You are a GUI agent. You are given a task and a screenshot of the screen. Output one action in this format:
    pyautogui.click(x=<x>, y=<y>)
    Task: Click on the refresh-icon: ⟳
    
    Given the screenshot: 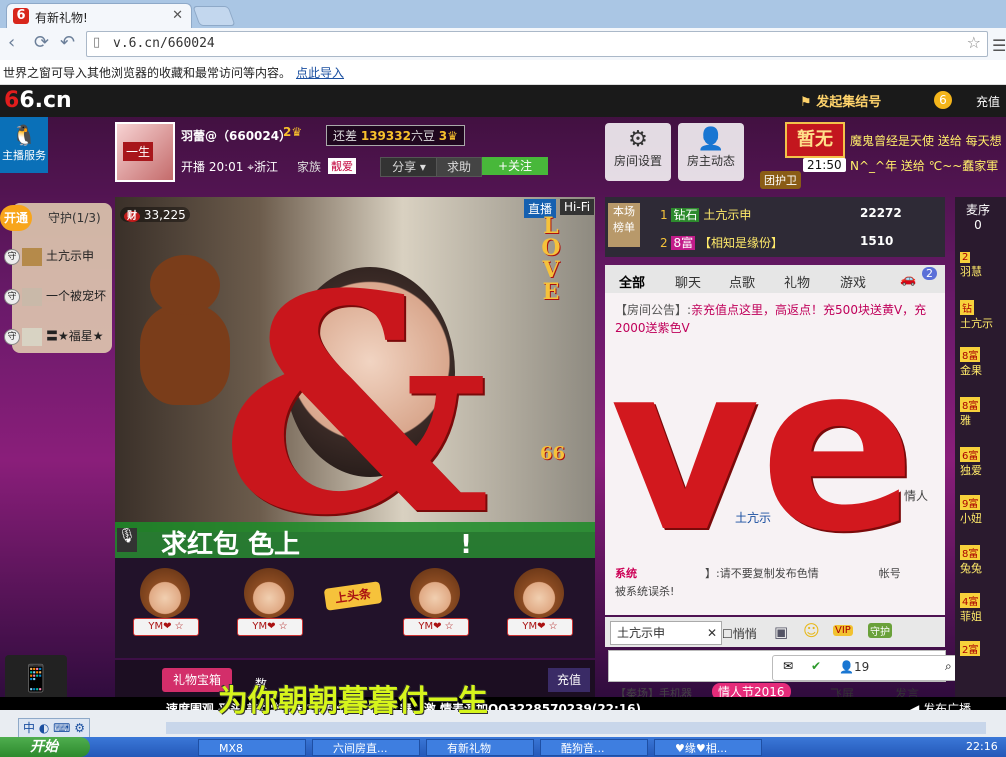 What is the action you would take?
    pyautogui.click(x=41, y=42)
    